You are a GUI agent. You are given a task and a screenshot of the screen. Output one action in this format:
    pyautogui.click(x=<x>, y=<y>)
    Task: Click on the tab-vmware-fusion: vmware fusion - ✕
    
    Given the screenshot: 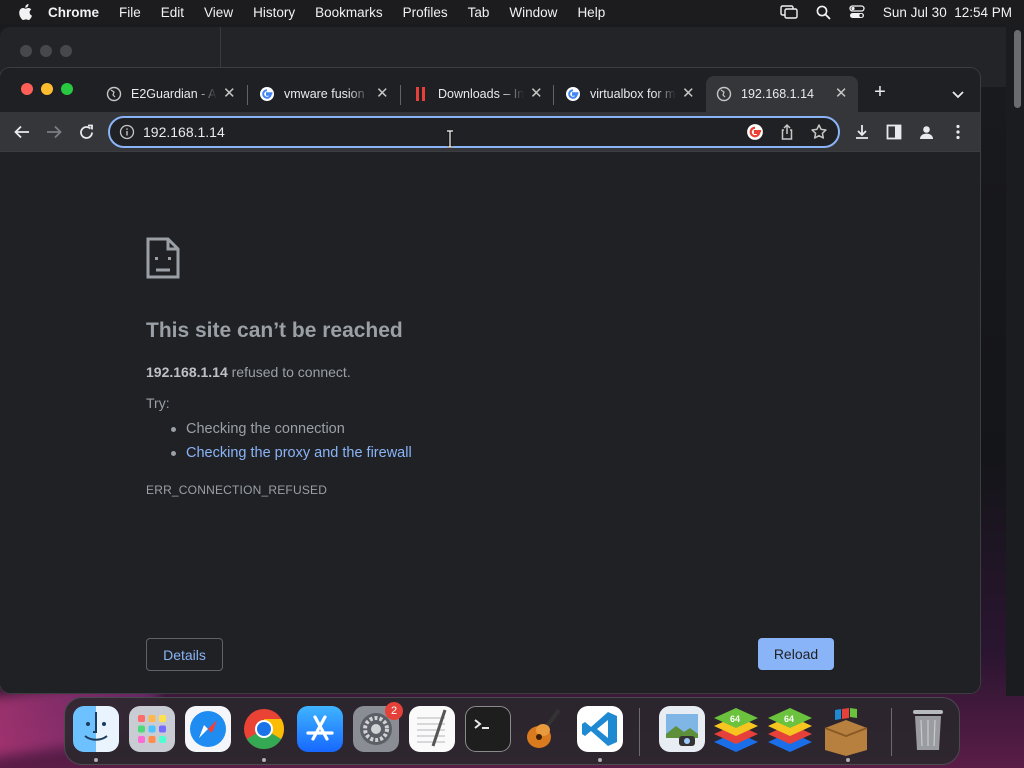 What is the action you would take?
    pyautogui.click(x=324, y=94)
    